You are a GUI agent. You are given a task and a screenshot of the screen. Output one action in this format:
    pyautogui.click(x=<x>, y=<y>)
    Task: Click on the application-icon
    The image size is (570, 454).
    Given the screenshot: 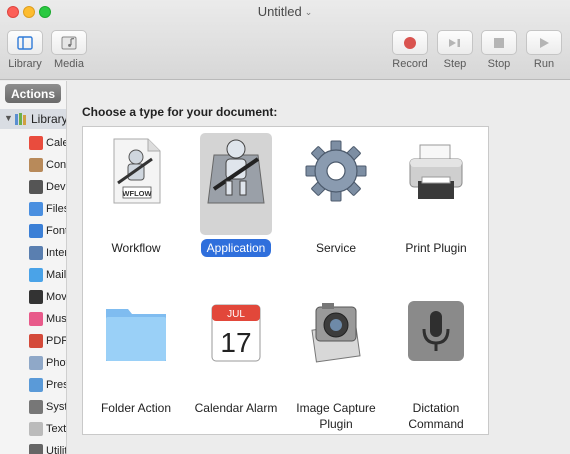 What is the action you would take?
    pyautogui.click(x=236, y=171)
    